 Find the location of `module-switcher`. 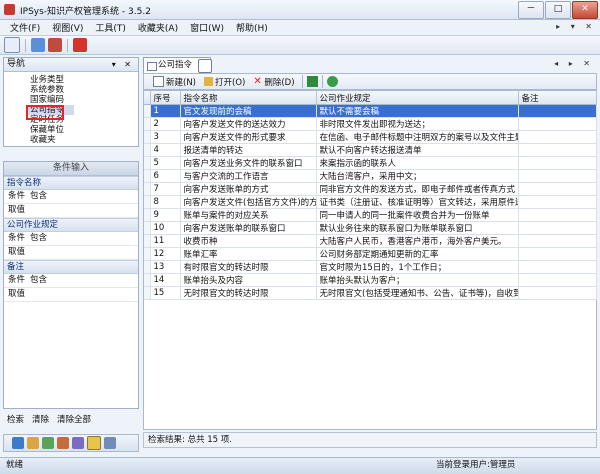

module-switcher is located at coordinates (71, 443).